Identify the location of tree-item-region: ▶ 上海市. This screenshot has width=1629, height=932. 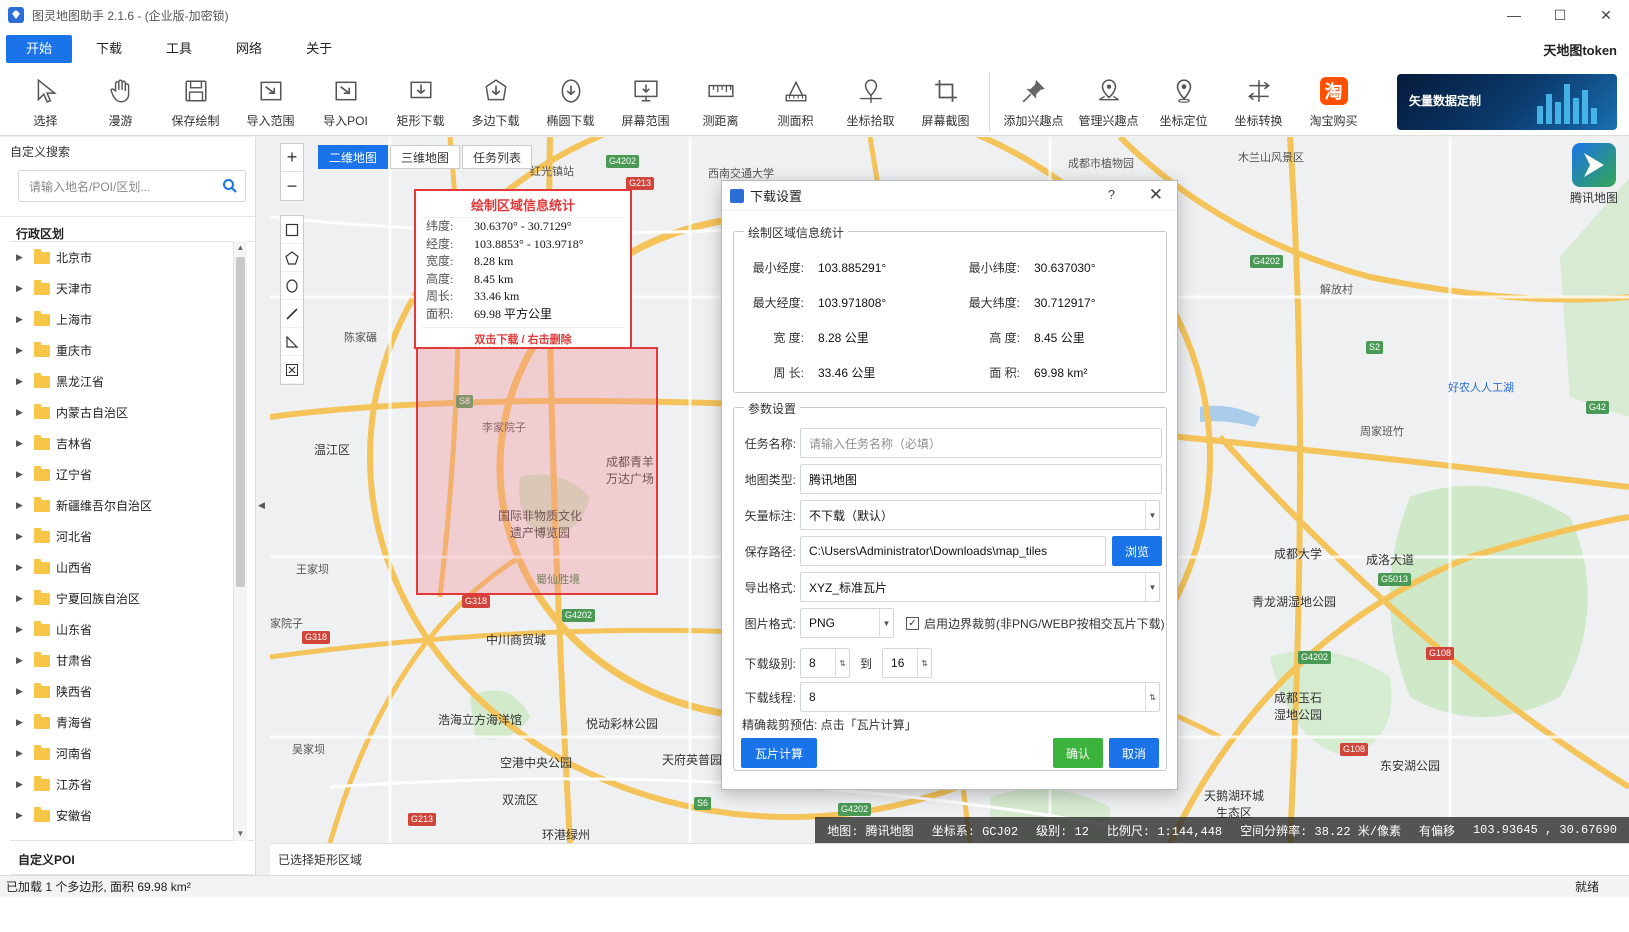
(132, 319).